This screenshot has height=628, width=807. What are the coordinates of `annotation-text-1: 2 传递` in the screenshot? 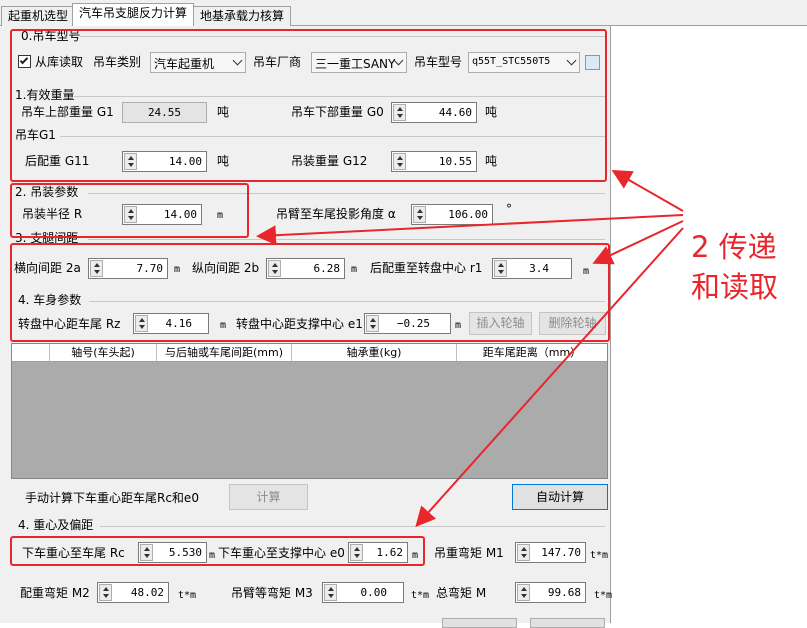 It's located at (734, 247).